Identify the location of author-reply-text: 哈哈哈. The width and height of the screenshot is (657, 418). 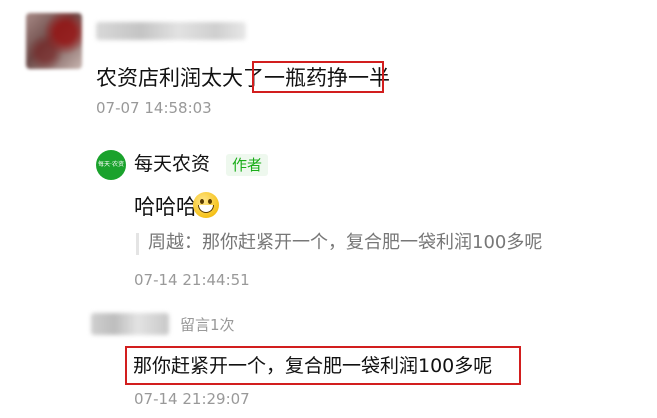
(165, 207).